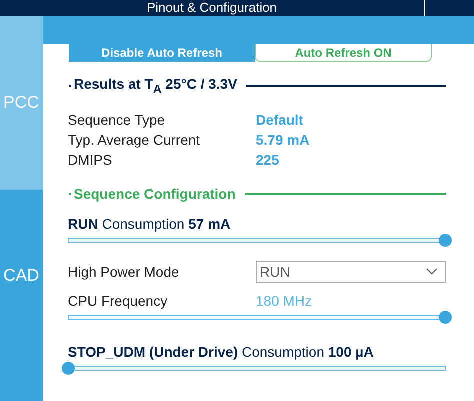 The width and height of the screenshot is (474, 401). What do you see at coordinates (21, 295) in the screenshot?
I see `sidebar-tab: CAD` at bounding box center [21, 295].